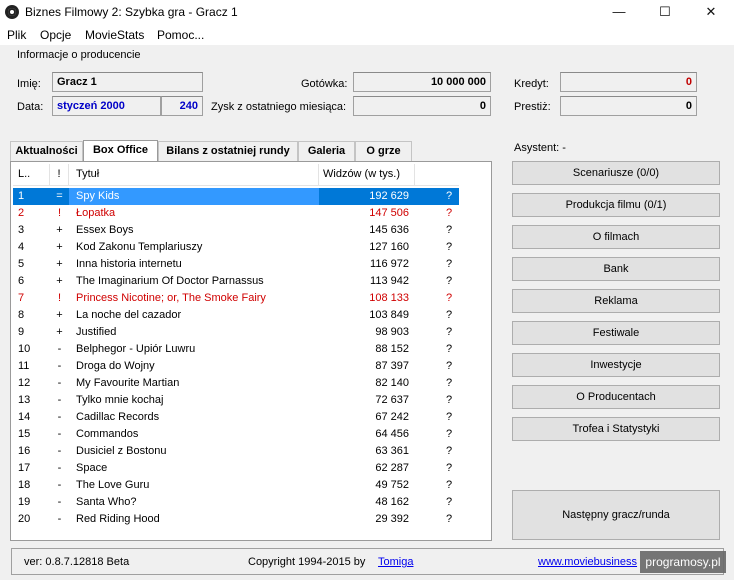 The height and width of the screenshot is (580, 734). What do you see at coordinates (105, 230) in the screenshot?
I see `film-title: Essex Boys` at bounding box center [105, 230].